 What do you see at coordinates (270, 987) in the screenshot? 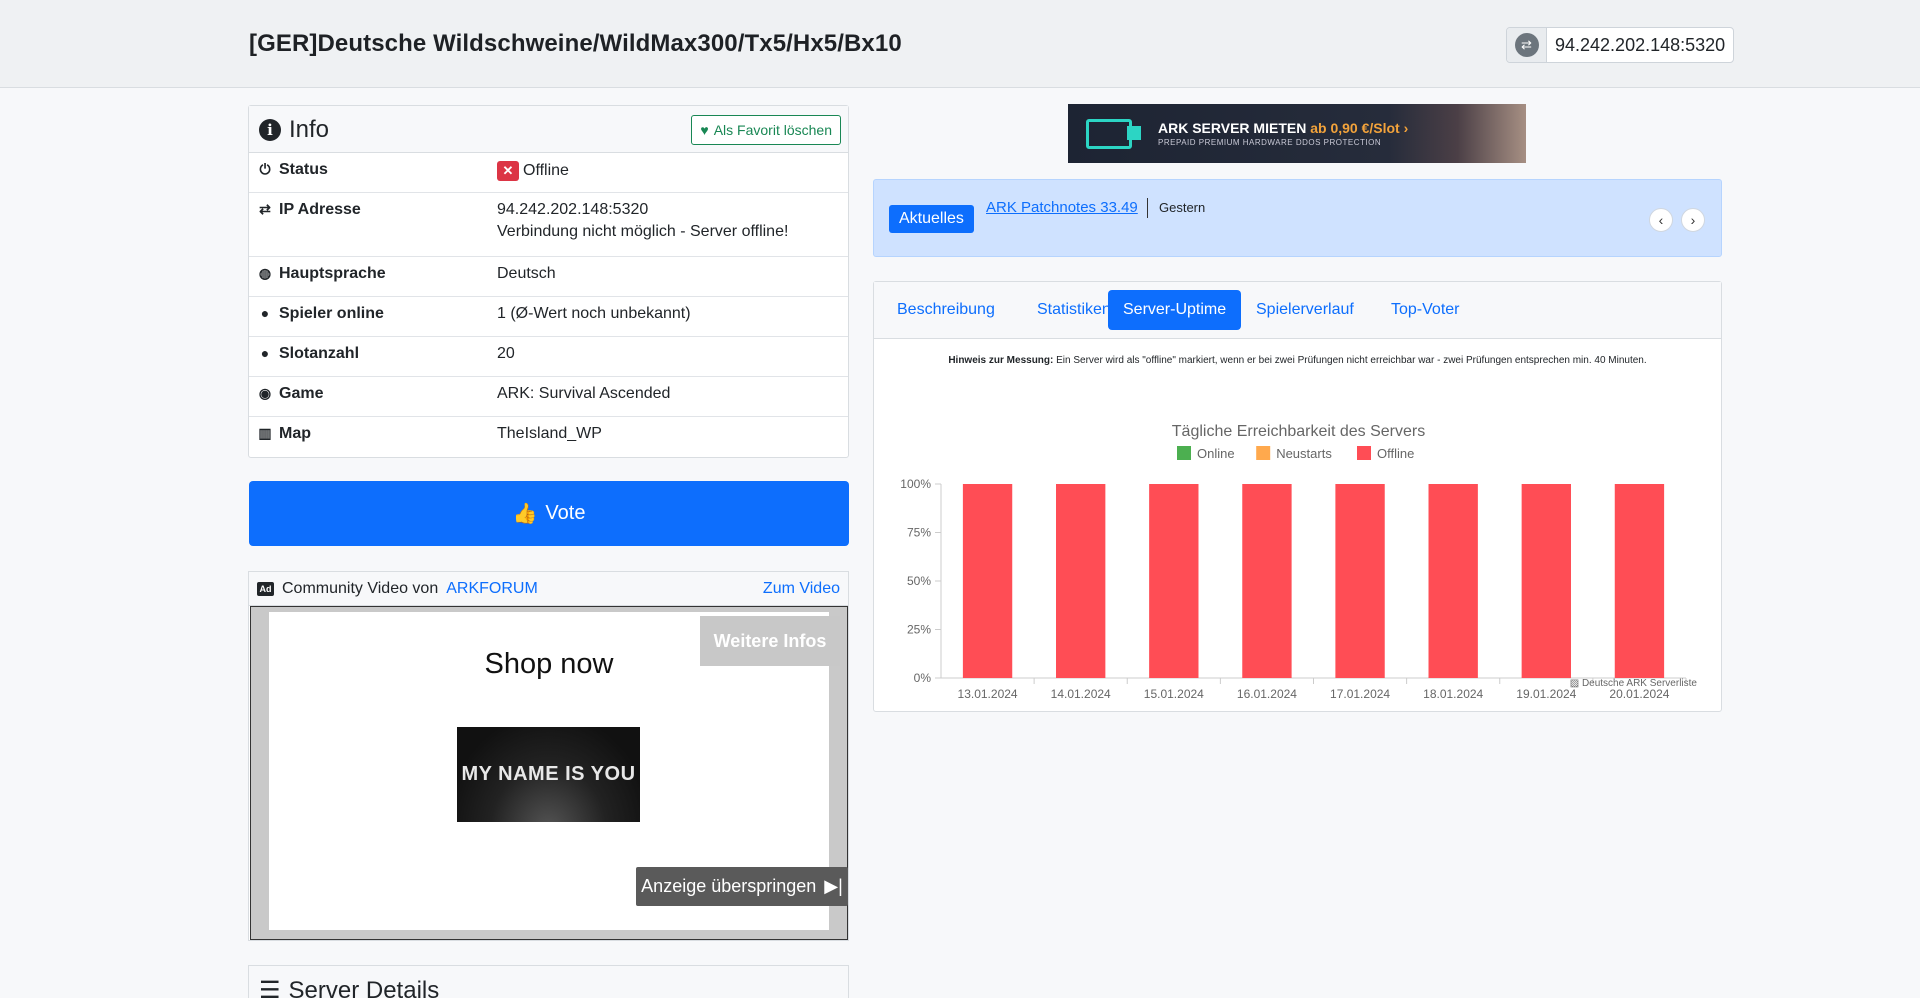
I see `list-icon: ☰` at bounding box center [270, 987].